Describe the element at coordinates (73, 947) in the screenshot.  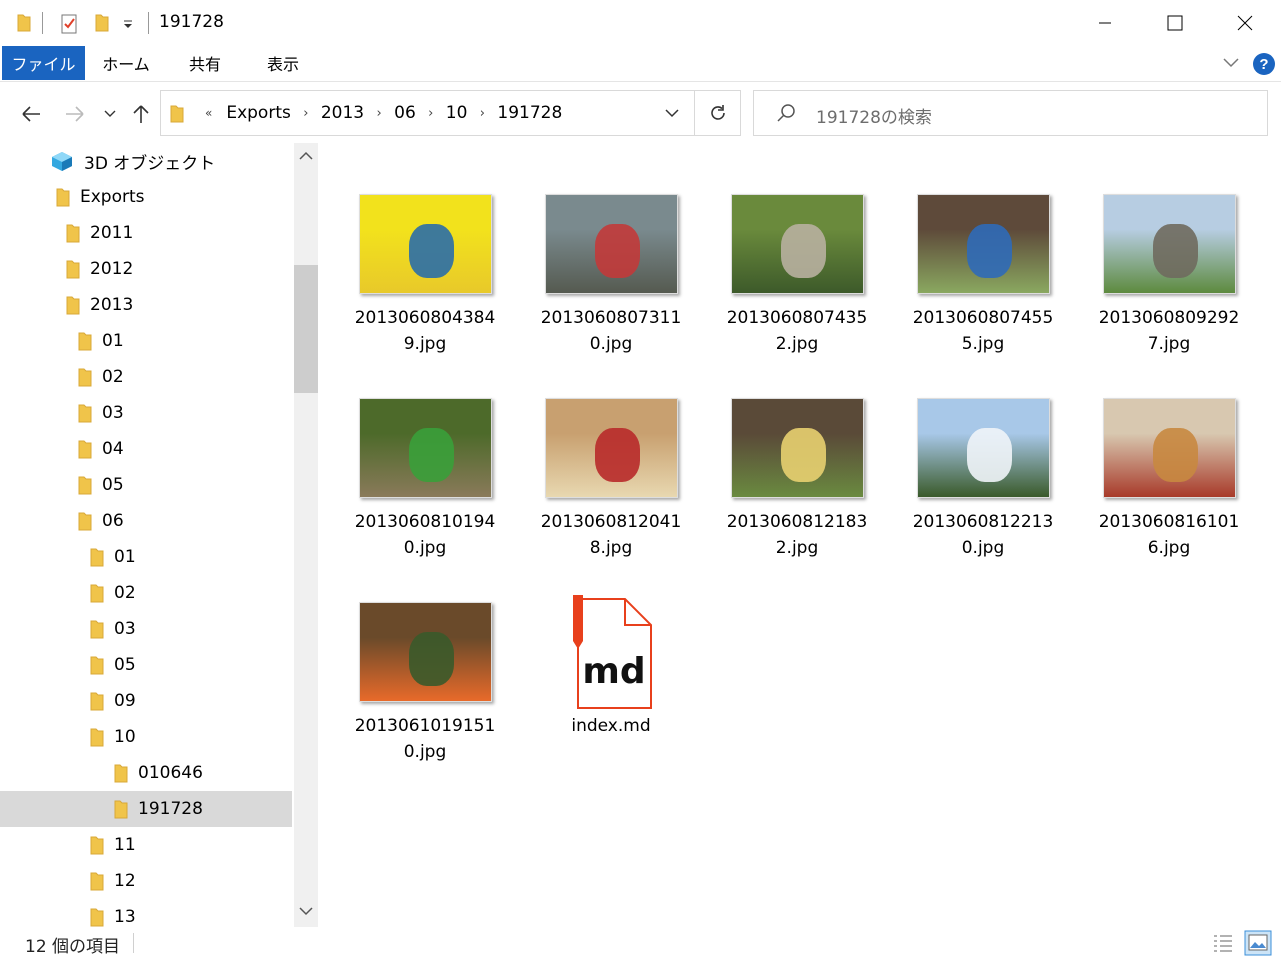
I see `item-count: 12 個の項目` at that location.